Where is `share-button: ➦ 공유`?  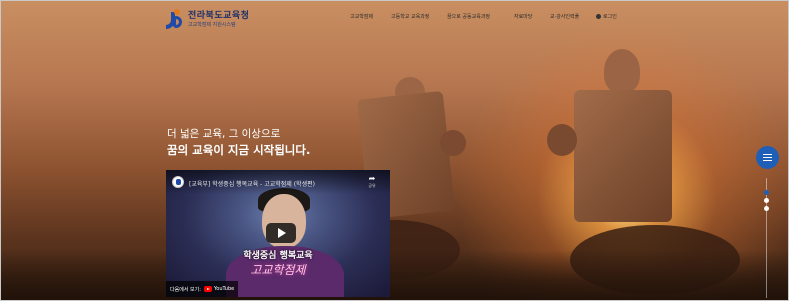
share-button: ➦ 공유 is located at coordinates (372, 182).